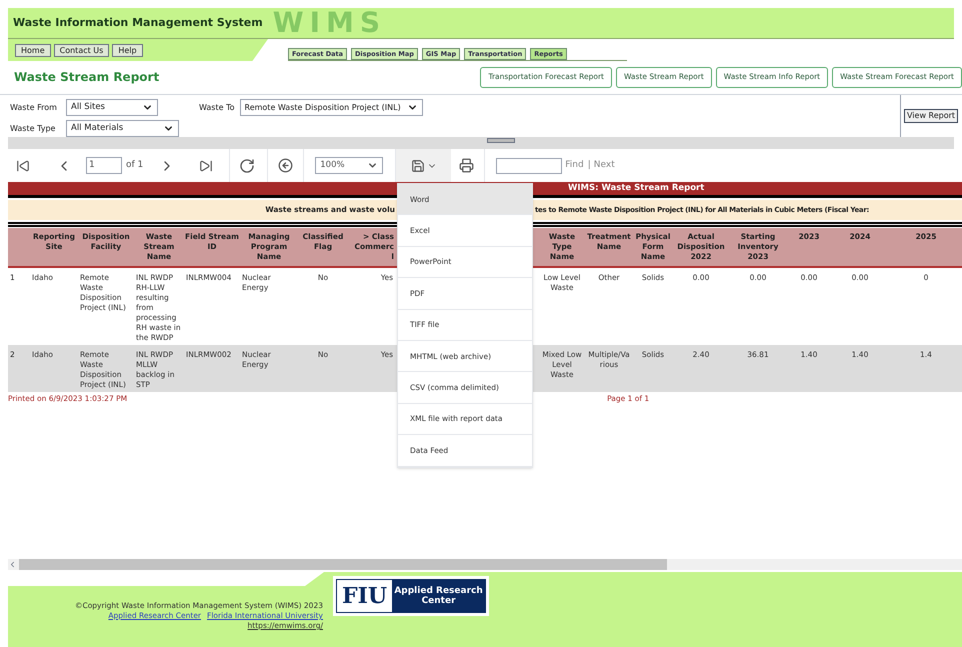 Image resolution: width=962 pixels, height=647 pixels. I want to click on print-icon, so click(466, 165).